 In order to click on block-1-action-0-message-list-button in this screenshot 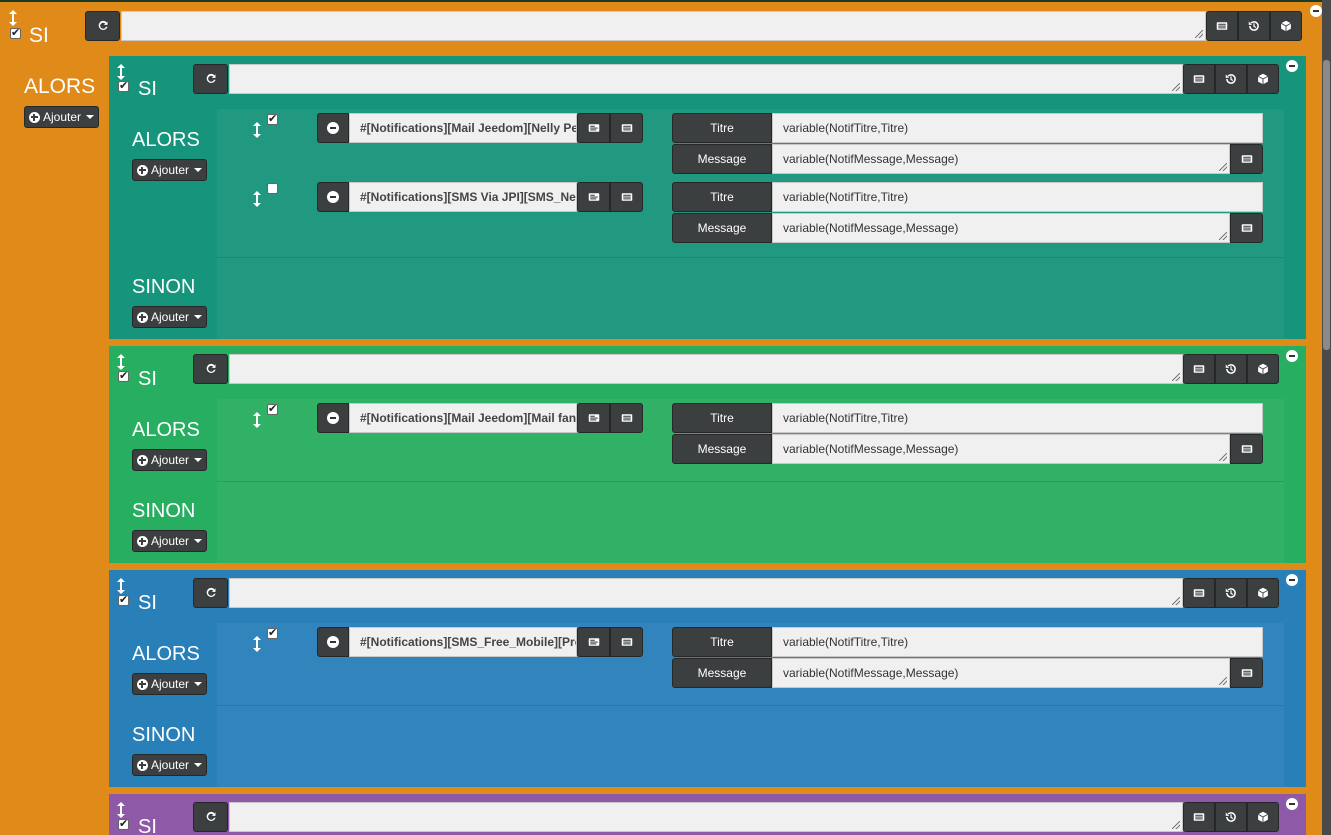, I will do `click(1246, 449)`.